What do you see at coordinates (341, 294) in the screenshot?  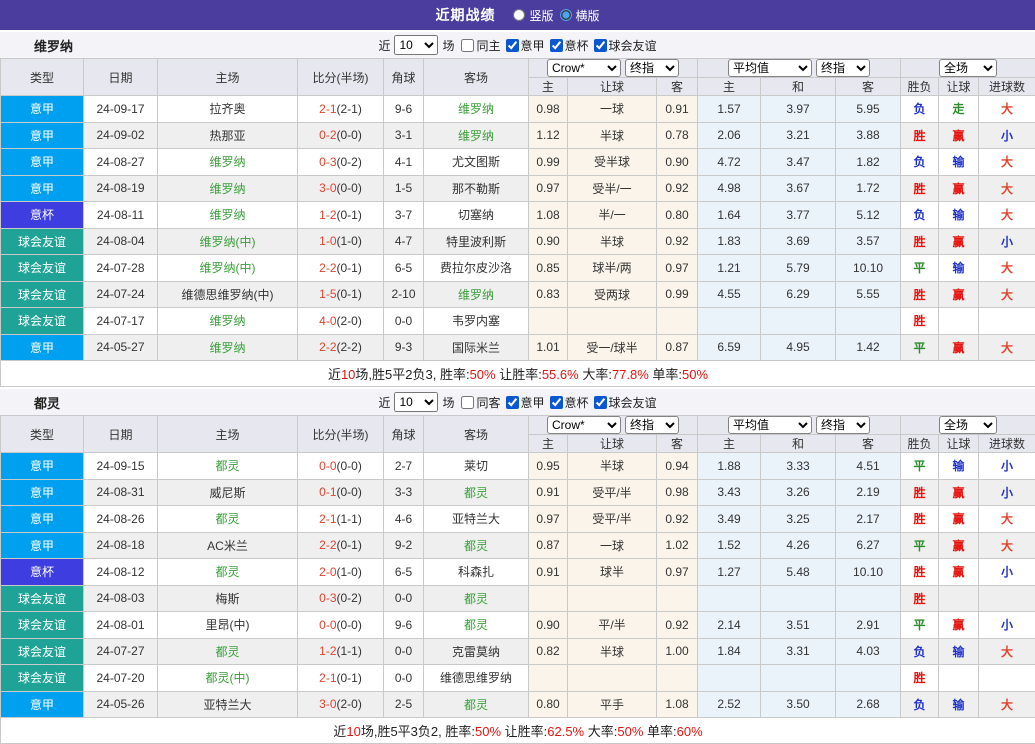 I see `match-score: 1-5(0-1)` at bounding box center [341, 294].